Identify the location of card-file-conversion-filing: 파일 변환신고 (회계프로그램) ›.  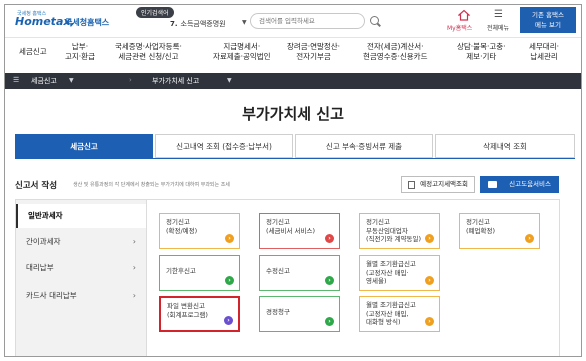
(199, 314).